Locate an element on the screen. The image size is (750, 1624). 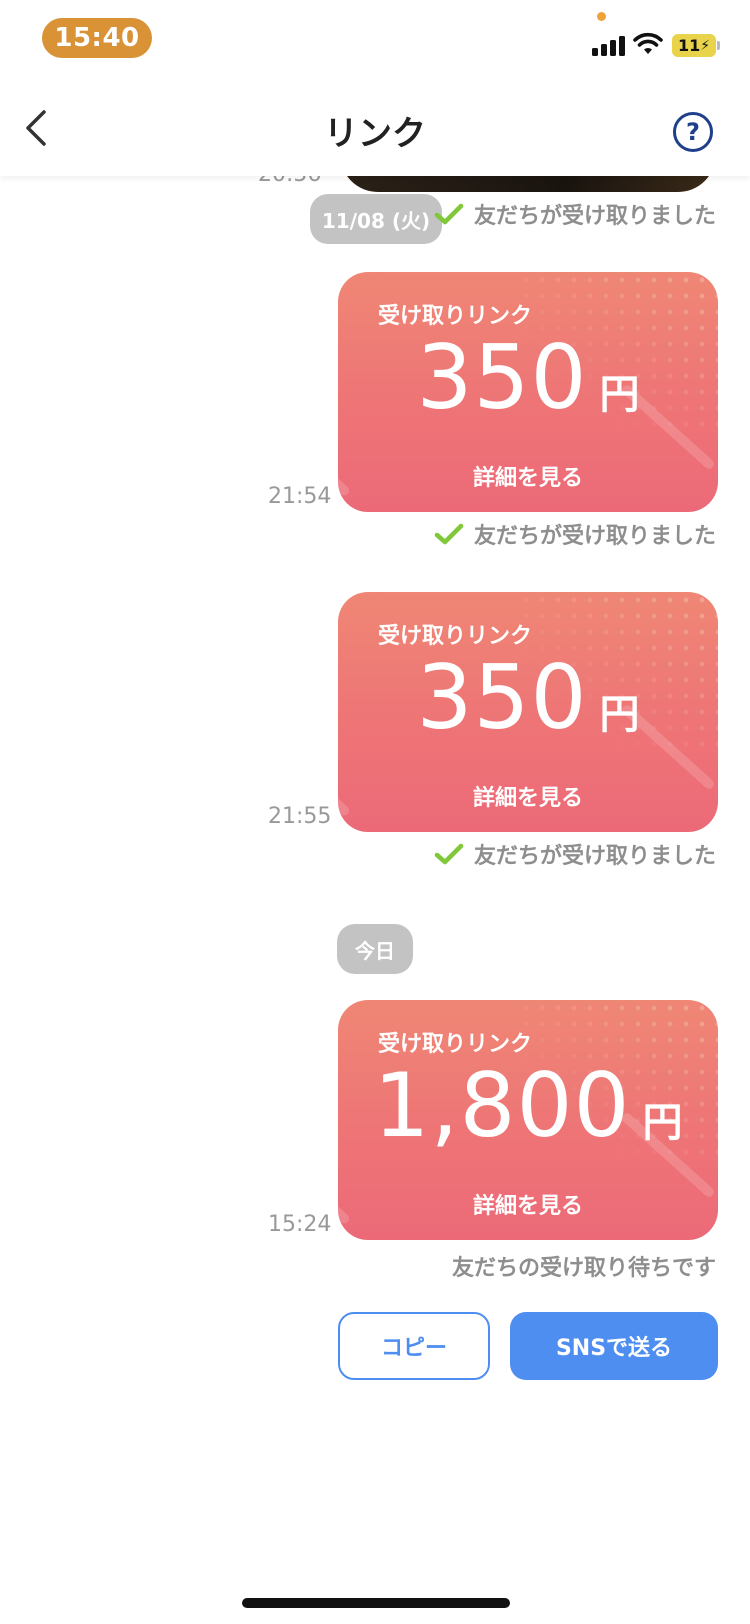
home-indicator is located at coordinates (376, 1603).